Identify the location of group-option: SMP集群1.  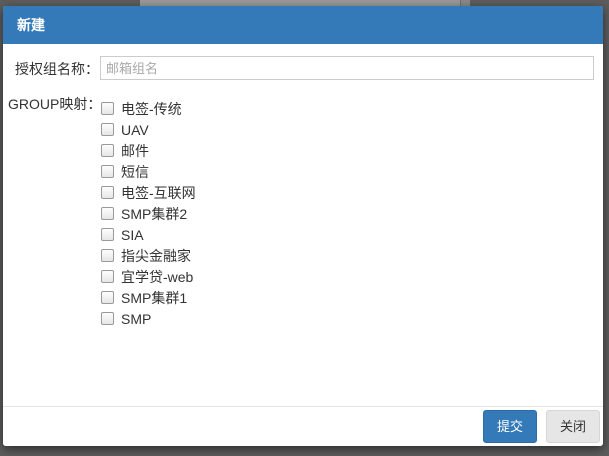
(148, 297).